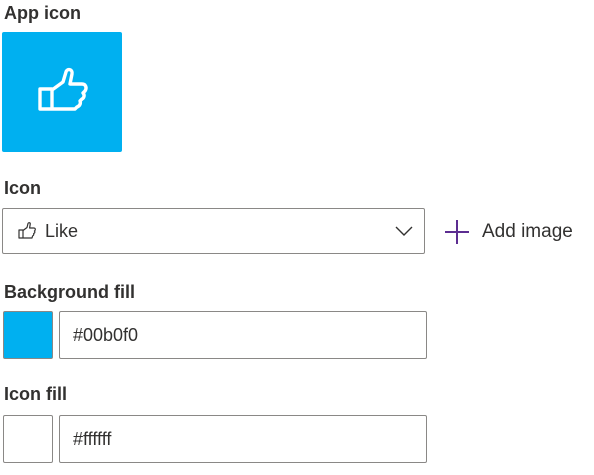  I want to click on background-fill-swatch, so click(28, 335).